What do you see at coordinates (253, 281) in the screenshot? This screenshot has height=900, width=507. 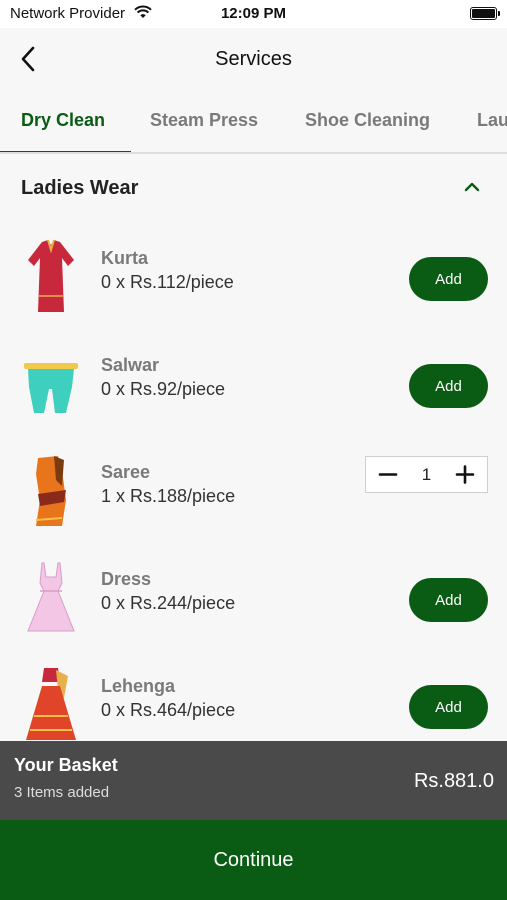 I see `list-item: Kurta 0 x Rs.112/piece Add` at bounding box center [253, 281].